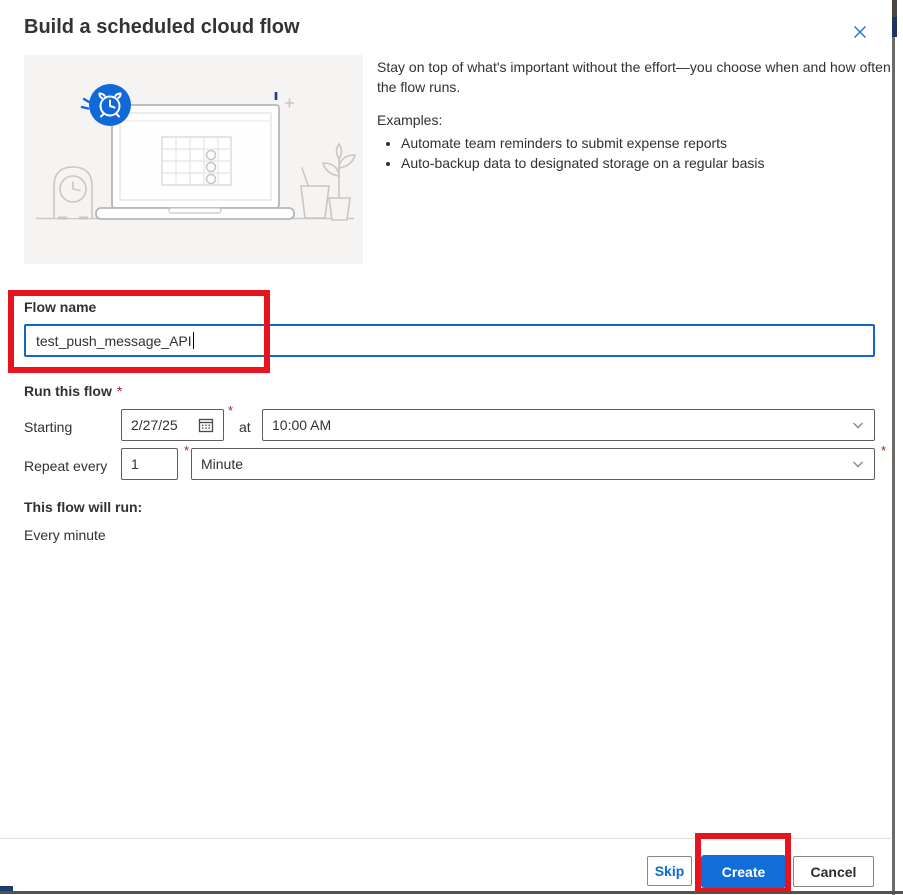 The height and width of the screenshot is (895, 903). What do you see at coordinates (60, 307) in the screenshot?
I see `flow-name-label: Flow name` at bounding box center [60, 307].